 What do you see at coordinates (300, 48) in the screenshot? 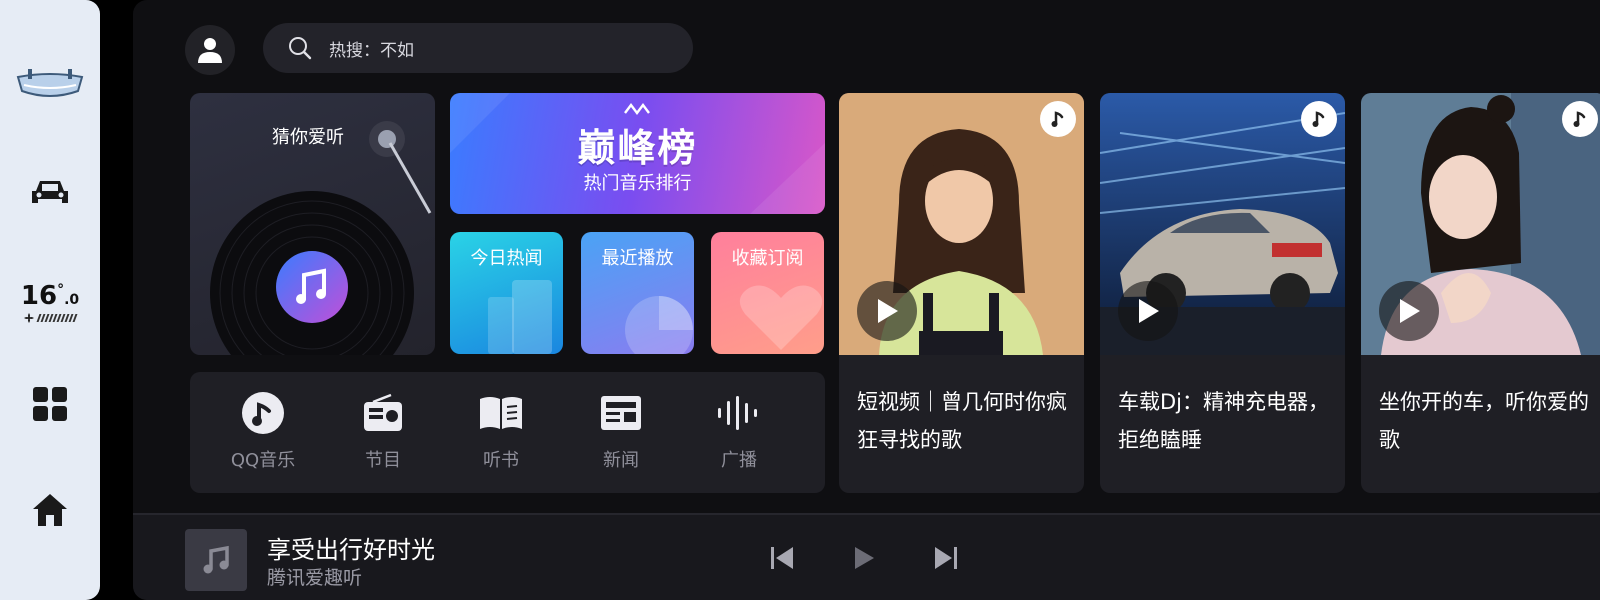
I see `search-icon` at bounding box center [300, 48].